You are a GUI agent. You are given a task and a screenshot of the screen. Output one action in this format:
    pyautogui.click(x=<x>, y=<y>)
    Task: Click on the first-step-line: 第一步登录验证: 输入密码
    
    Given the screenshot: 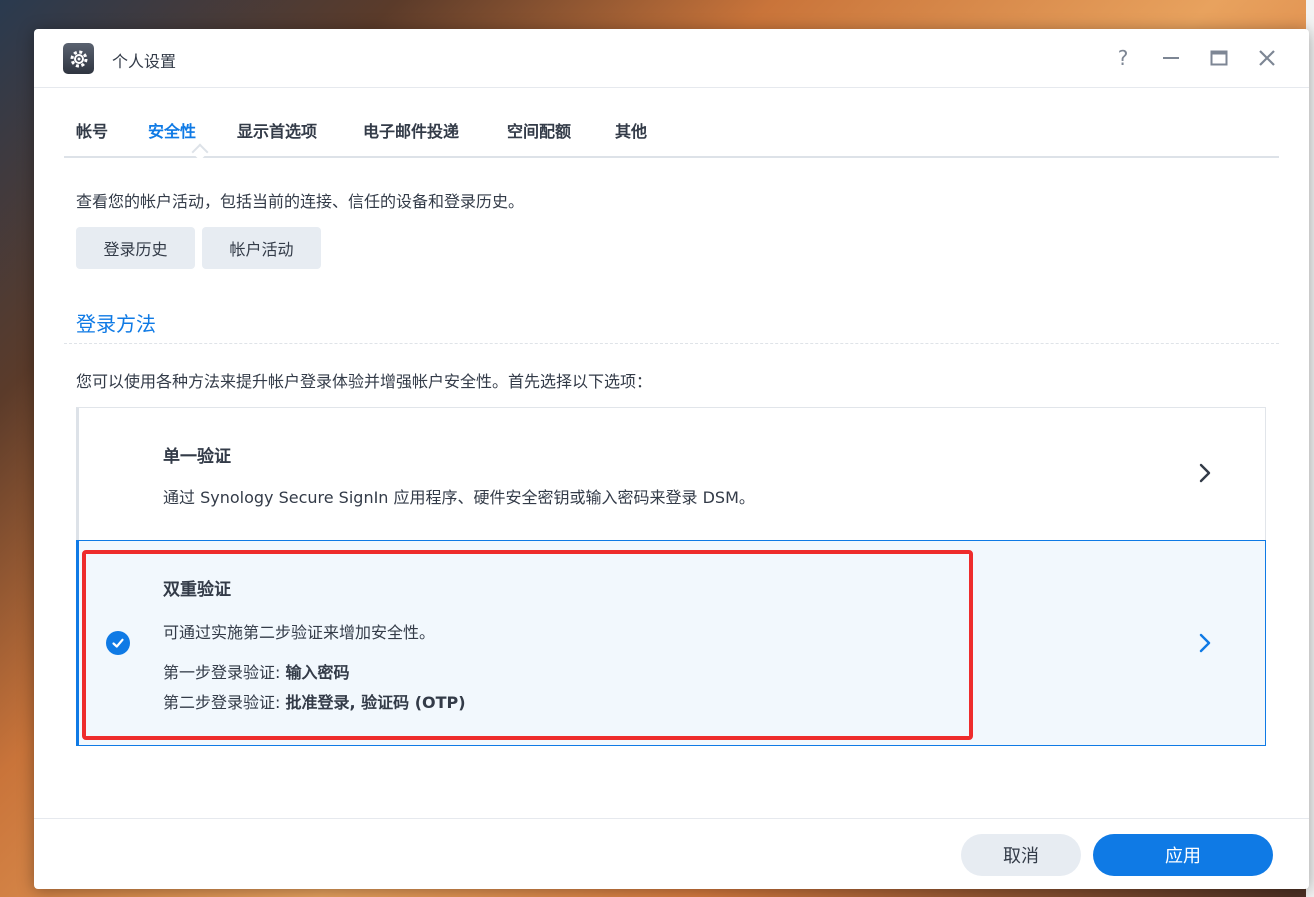 What is the action you would take?
    pyautogui.click(x=256, y=671)
    